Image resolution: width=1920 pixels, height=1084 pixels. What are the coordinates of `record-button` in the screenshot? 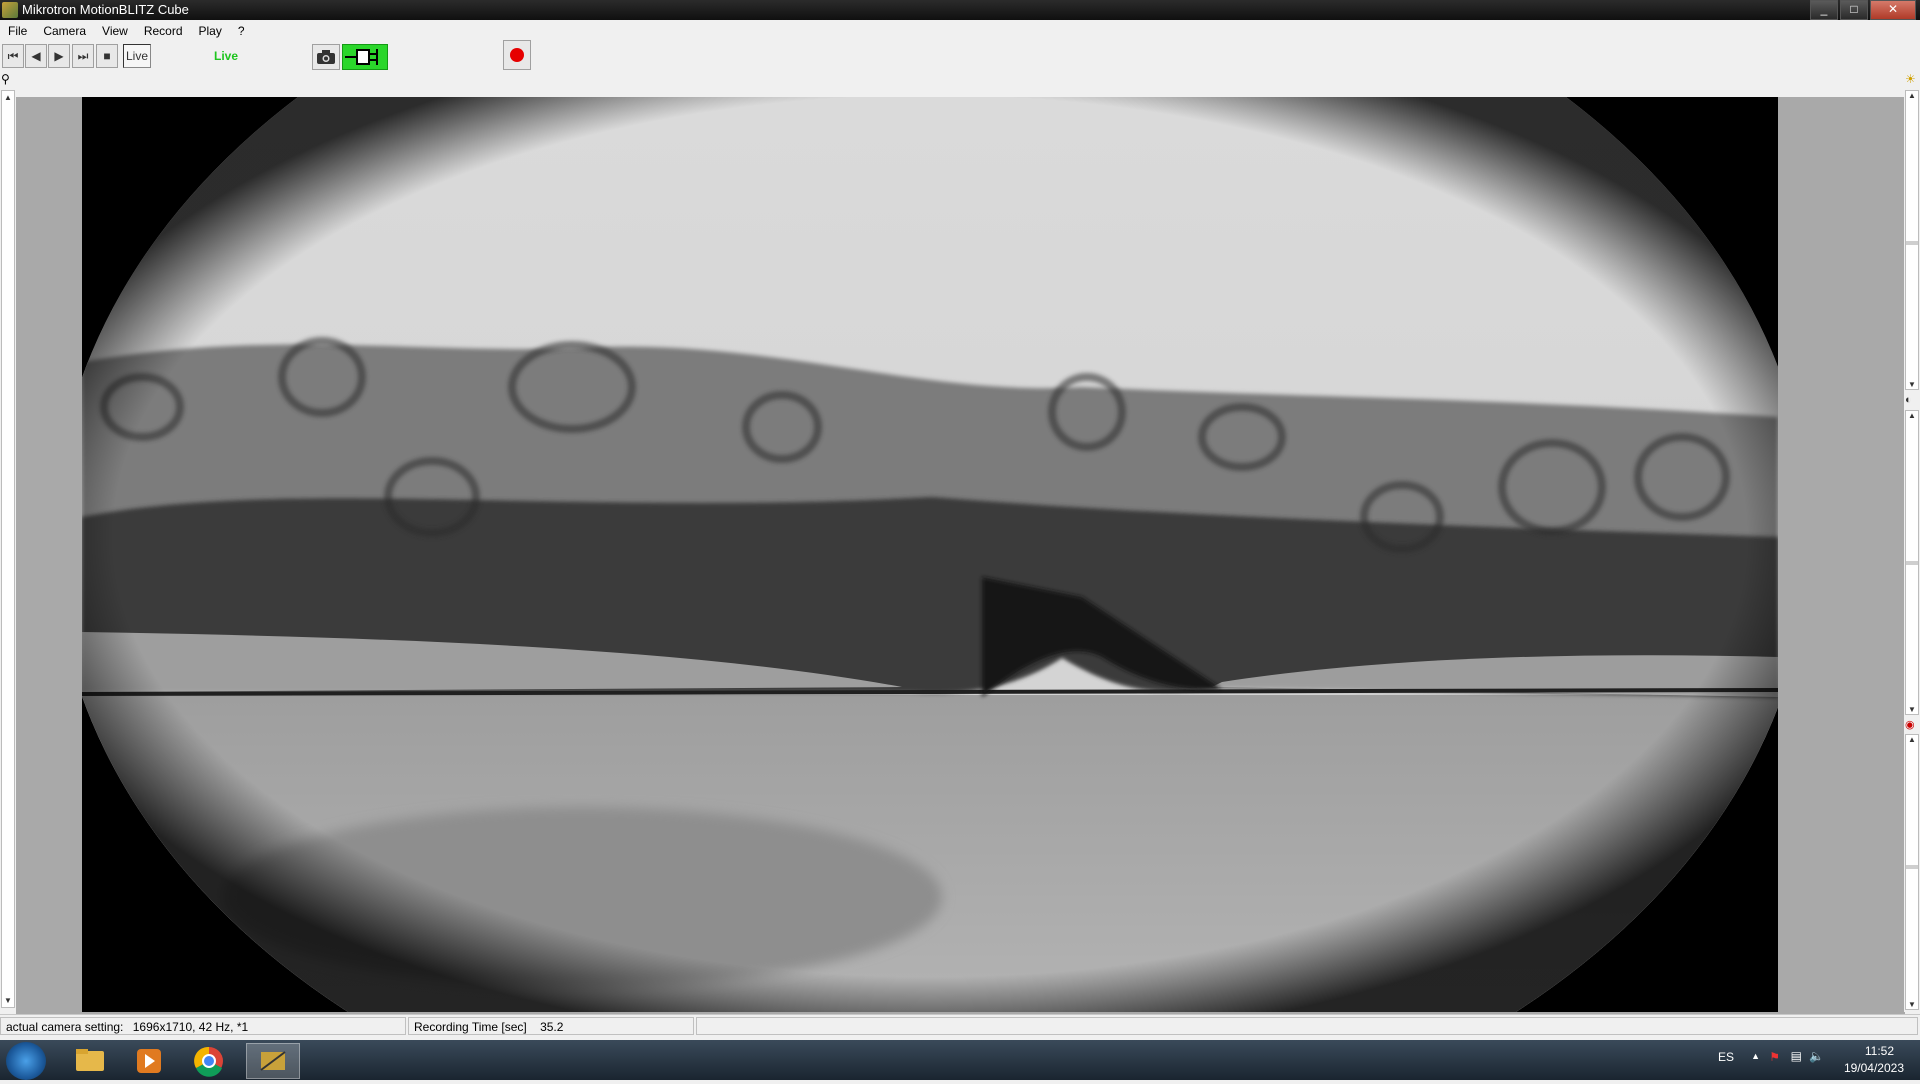 It's located at (517, 55).